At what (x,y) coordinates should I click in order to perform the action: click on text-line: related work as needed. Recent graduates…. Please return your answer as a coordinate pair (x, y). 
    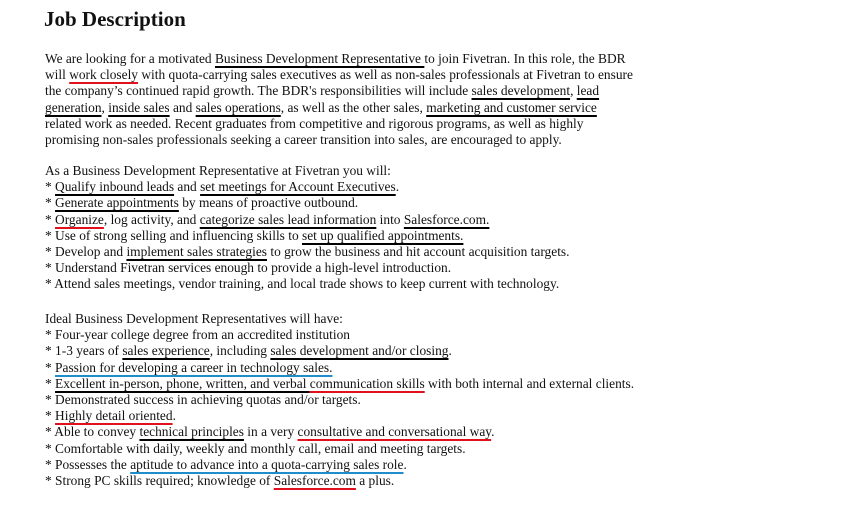
    Looking at the image, I should click on (339, 124).